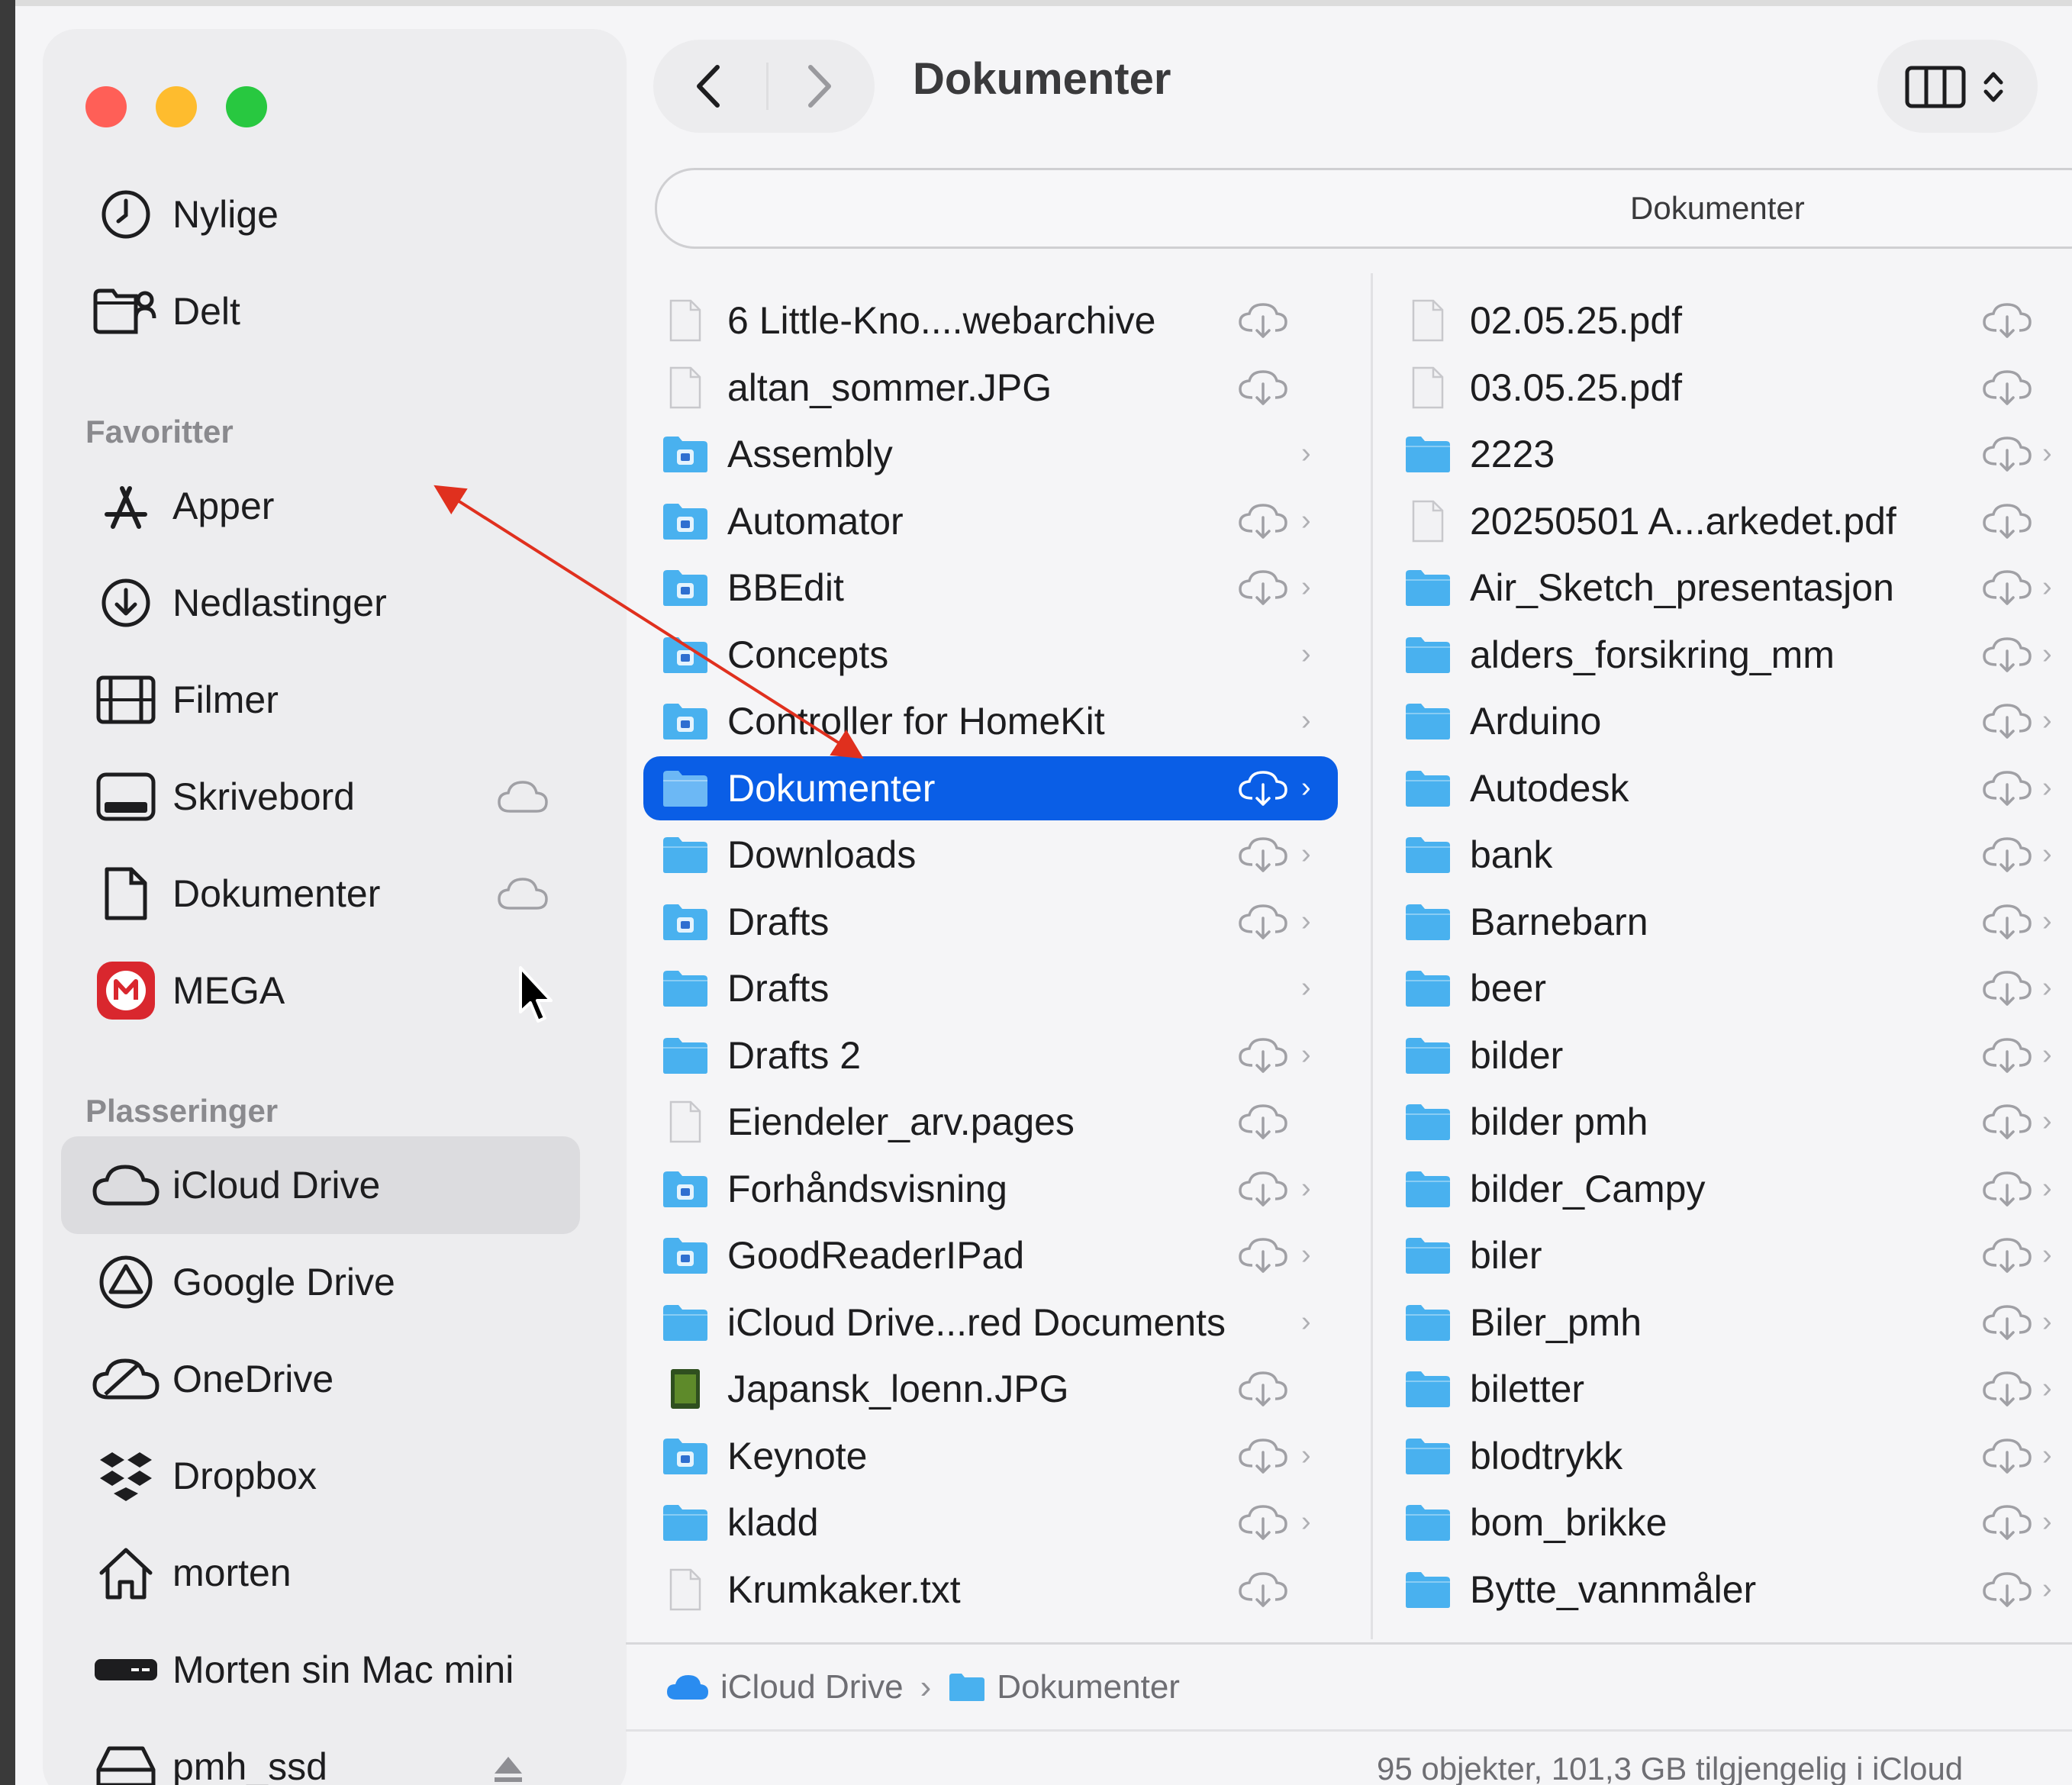  What do you see at coordinates (1729, 1055) in the screenshot?
I see `file-row-bilder: bilder ›` at bounding box center [1729, 1055].